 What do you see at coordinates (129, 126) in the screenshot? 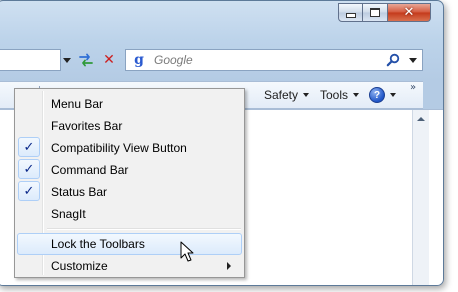
I see `menu-item-favorites-bar: Favorites Bar` at bounding box center [129, 126].